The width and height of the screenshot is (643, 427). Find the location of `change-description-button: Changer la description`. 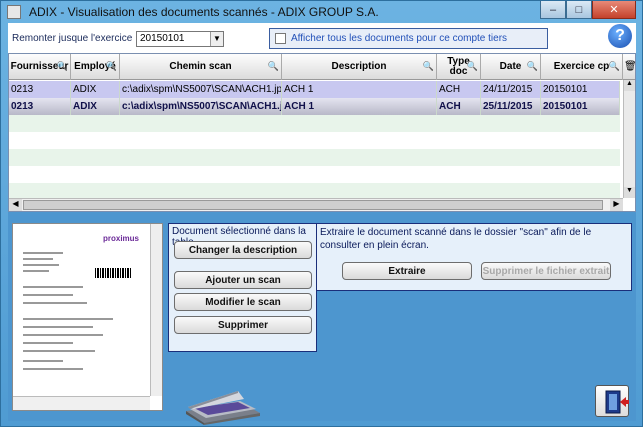

change-description-button: Changer la description is located at coordinates (243, 250).